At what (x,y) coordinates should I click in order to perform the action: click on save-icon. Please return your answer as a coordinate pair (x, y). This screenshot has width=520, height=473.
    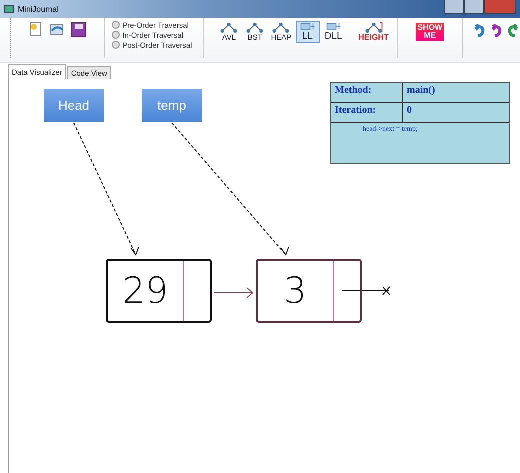
    Looking at the image, I should click on (79, 30).